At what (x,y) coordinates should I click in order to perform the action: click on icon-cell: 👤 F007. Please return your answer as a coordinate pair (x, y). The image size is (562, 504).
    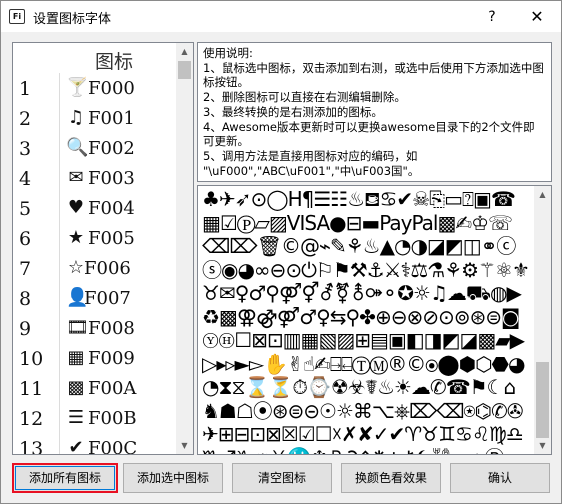
    Looking at the image, I should click on (118, 298).